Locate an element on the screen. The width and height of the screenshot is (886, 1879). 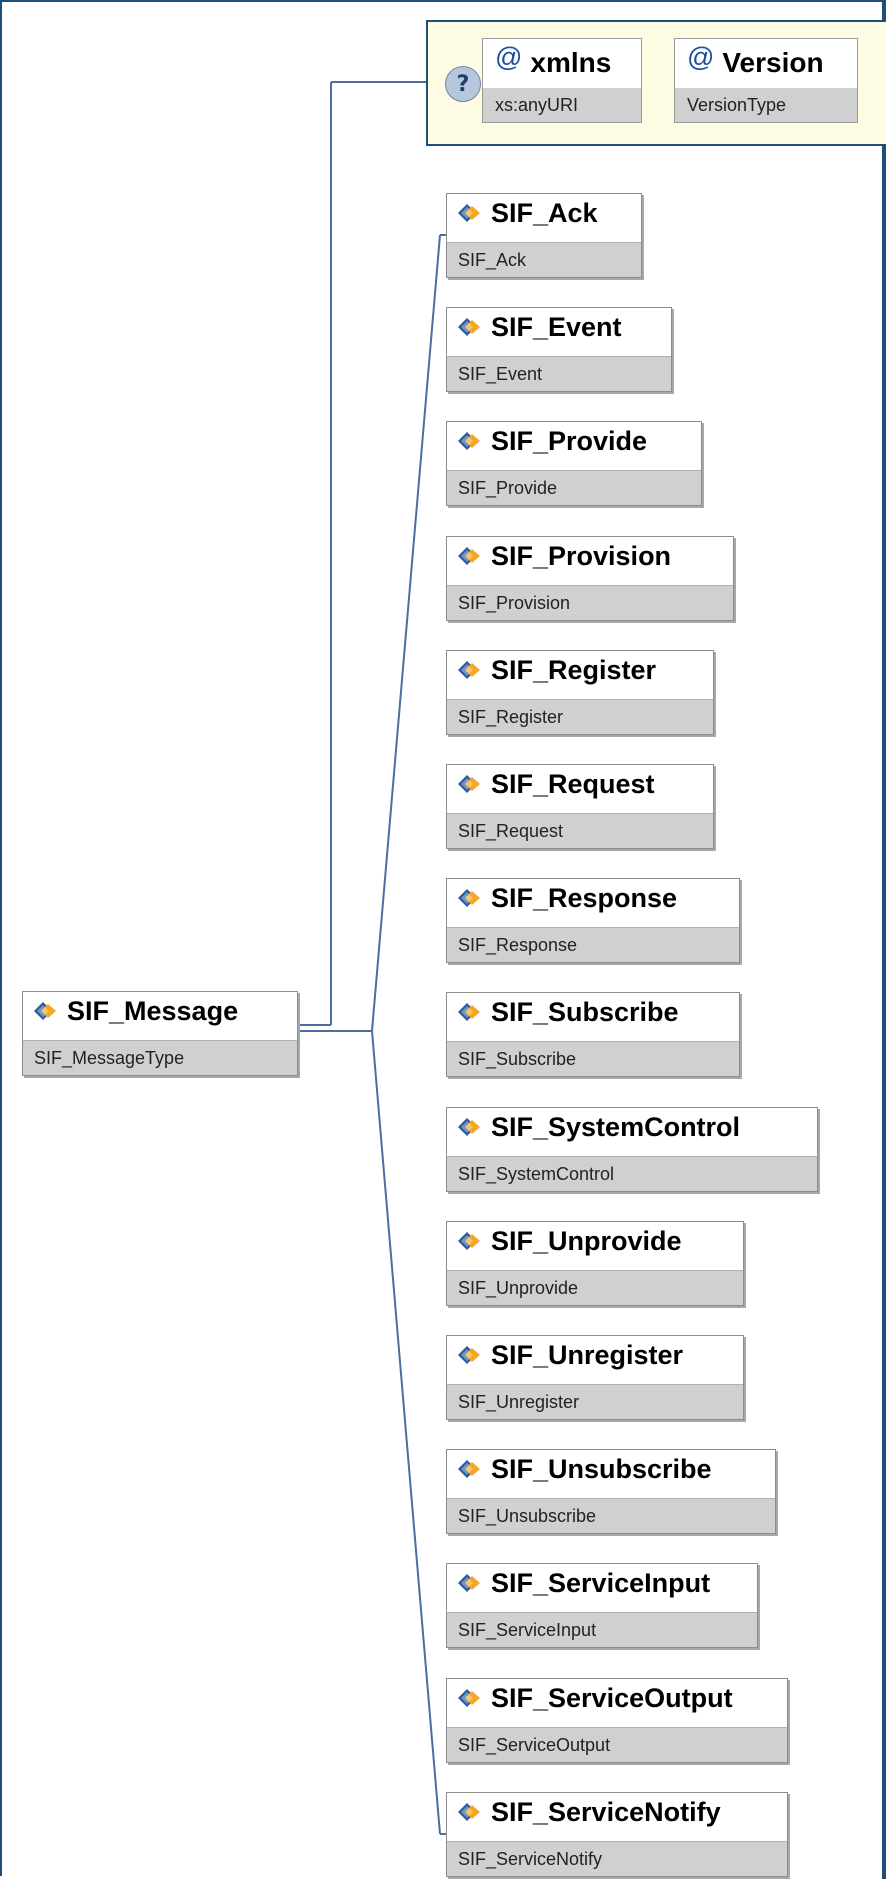
child-element-node: SIF_Provision SIF_Provision is located at coordinates (590, 578).